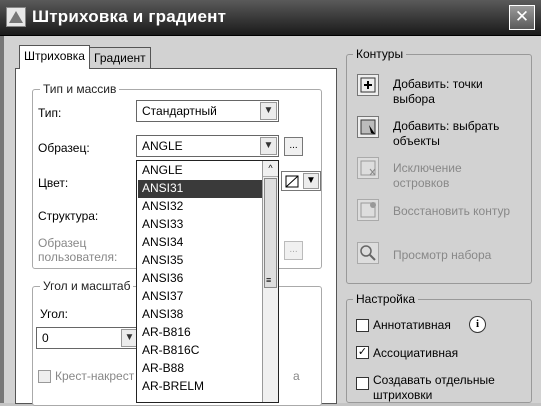 This screenshot has height=406, width=541. I want to click on type-label: Тип:, so click(50, 113).